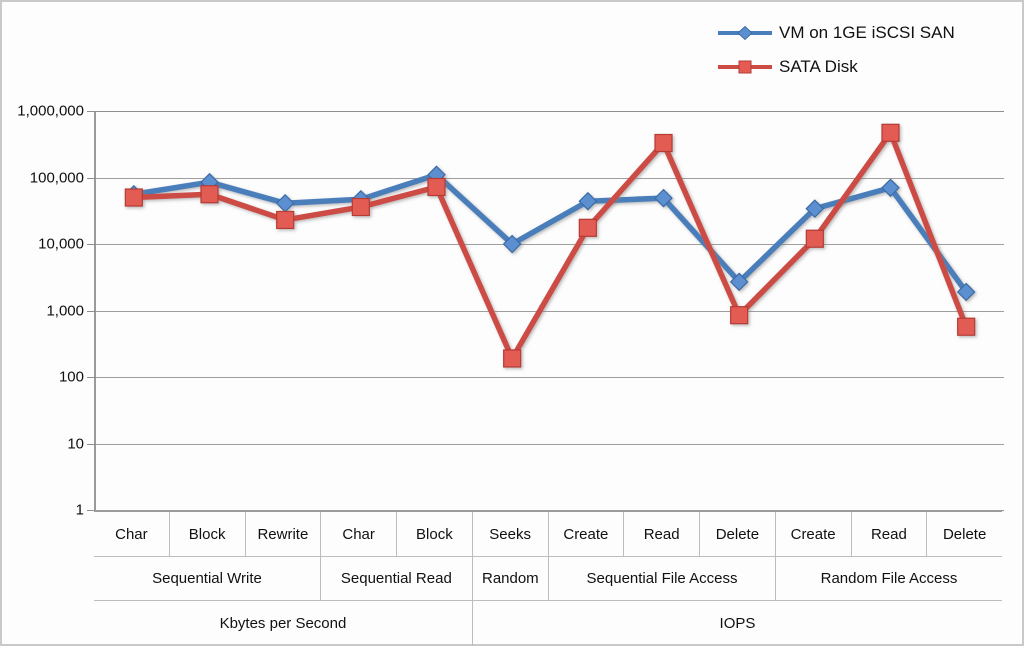  What do you see at coordinates (43, 311) in the screenshot?
I see `y-axis-labels: 1,000,000 100,000 10,000 1,000 100 10 1` at bounding box center [43, 311].